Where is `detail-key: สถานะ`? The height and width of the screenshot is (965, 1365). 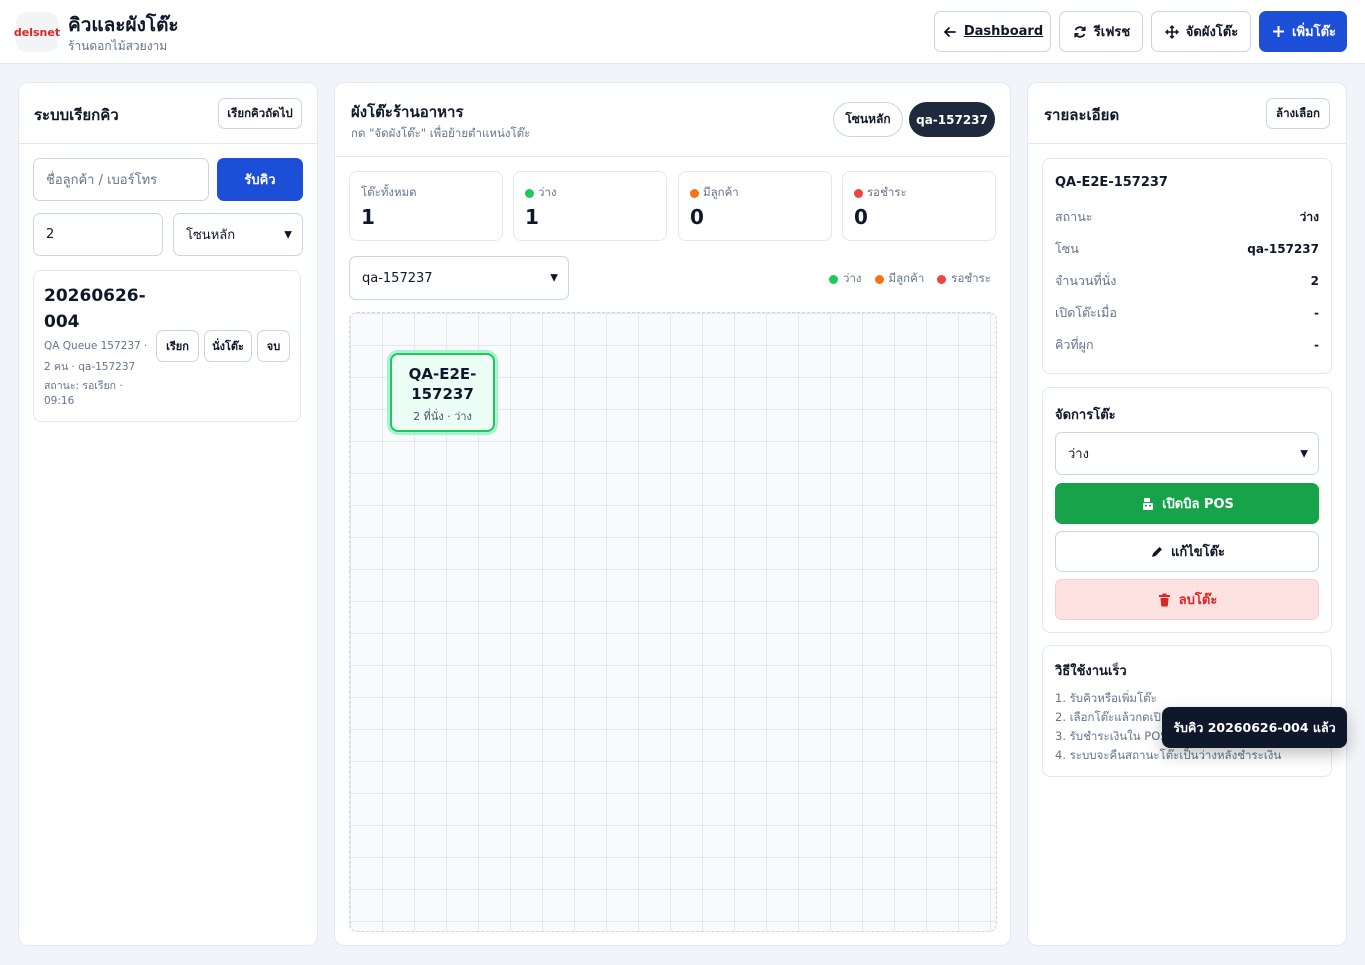 detail-key: สถานะ is located at coordinates (1074, 216).